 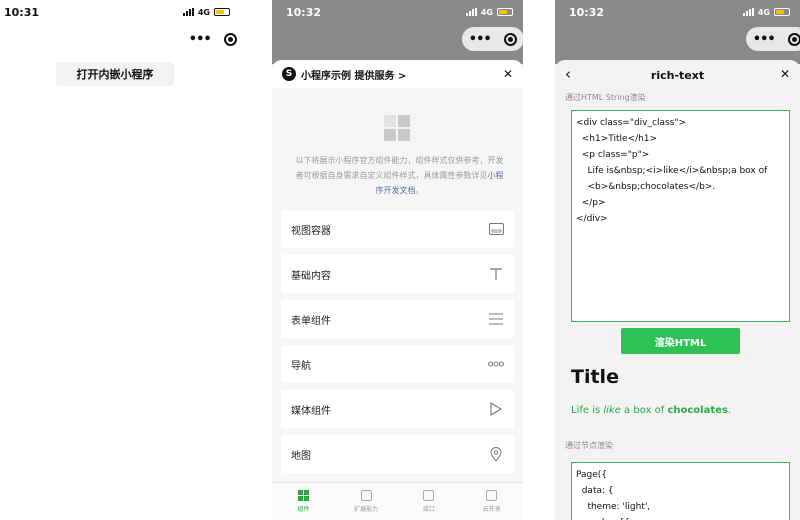 I want to click on components-tab-icon, so click(x=303, y=495).